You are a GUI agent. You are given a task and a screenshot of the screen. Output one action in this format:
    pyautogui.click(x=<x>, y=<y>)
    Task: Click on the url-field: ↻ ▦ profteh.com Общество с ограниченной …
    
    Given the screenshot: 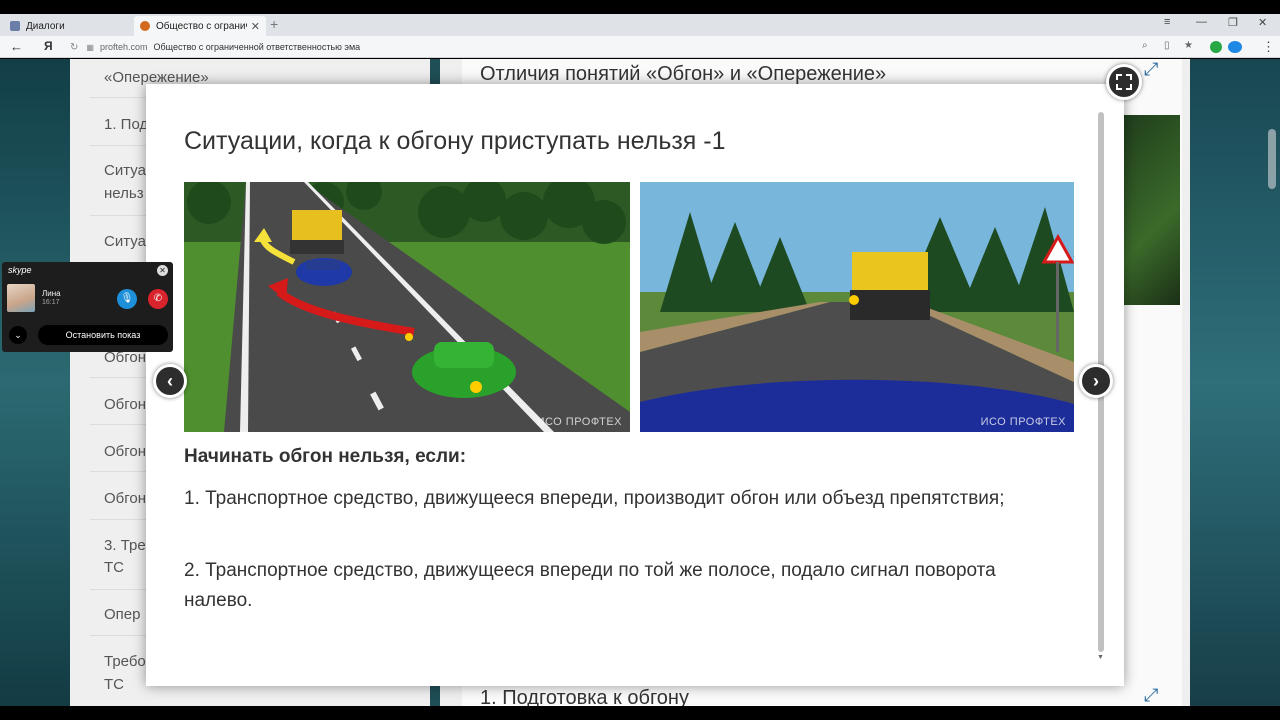 What is the action you would take?
    pyautogui.click(x=635, y=47)
    